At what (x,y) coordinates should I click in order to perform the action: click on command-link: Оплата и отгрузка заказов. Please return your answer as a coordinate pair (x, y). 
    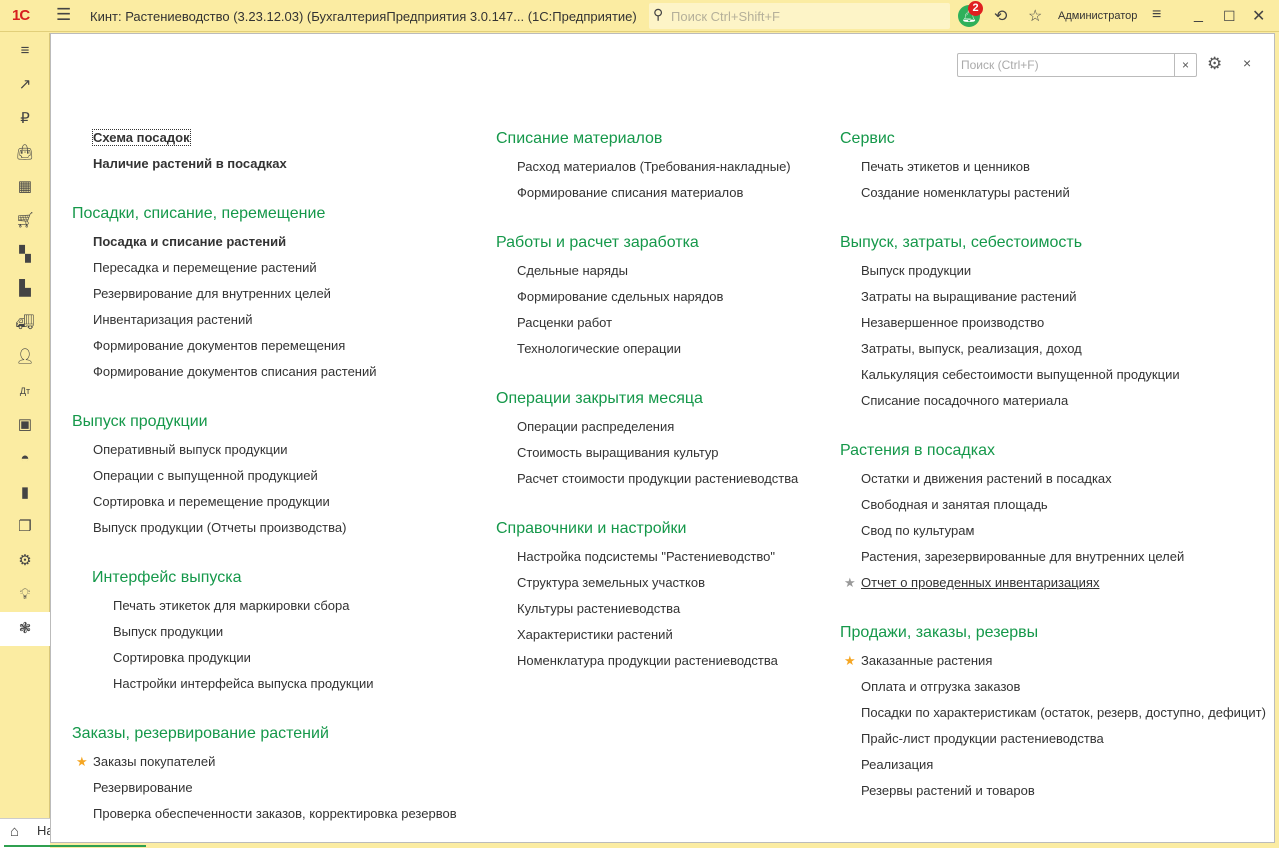
    Looking at the image, I should click on (1063, 687).